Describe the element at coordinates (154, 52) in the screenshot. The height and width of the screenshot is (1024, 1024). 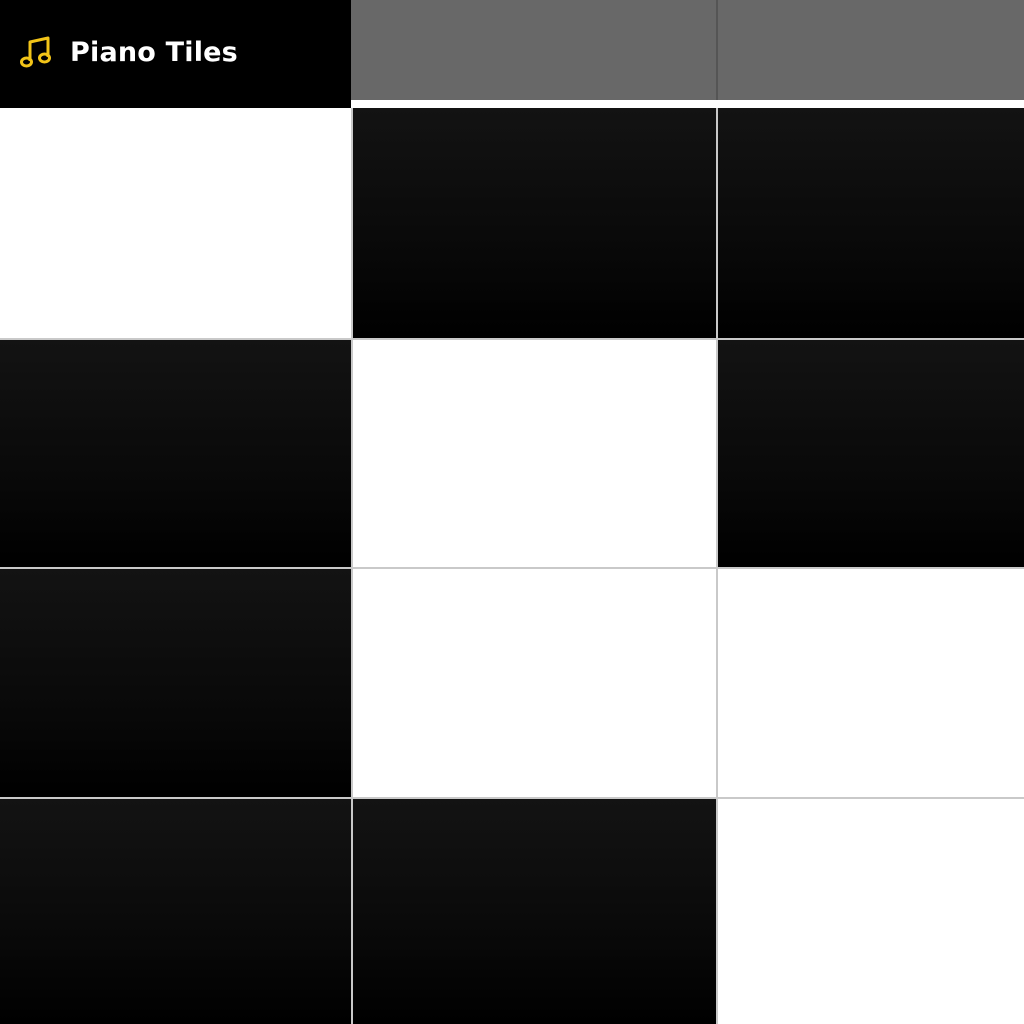
I see `game-title: Piano Tiles` at that location.